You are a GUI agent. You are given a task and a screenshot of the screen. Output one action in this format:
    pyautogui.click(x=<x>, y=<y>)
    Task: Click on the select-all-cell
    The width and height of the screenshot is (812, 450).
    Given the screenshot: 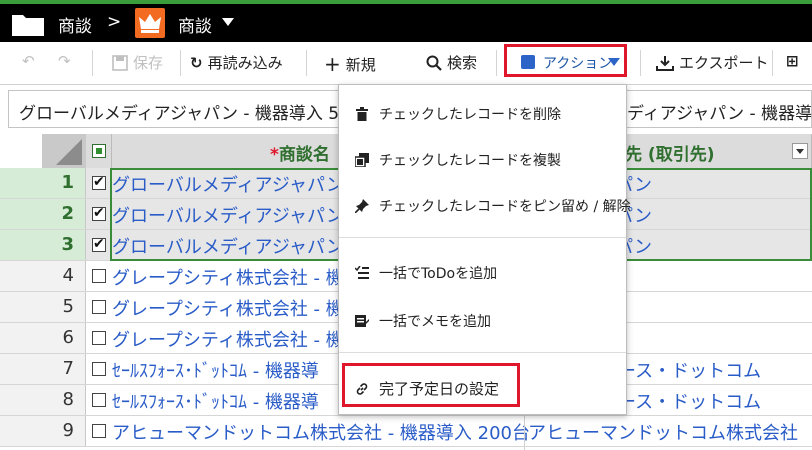 What is the action you would take?
    pyautogui.click(x=99, y=151)
    